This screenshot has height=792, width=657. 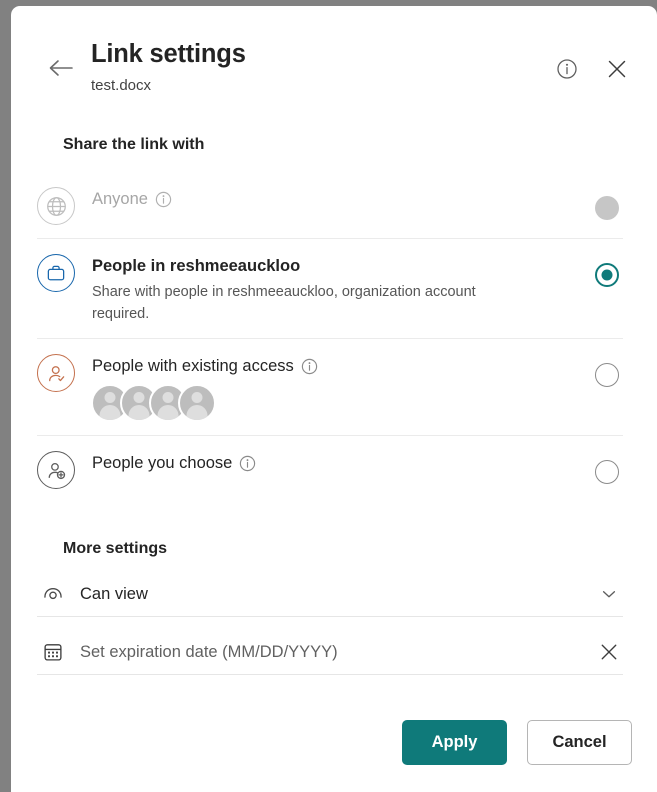 What do you see at coordinates (337, 652) in the screenshot?
I see `expiration-date-placeholder: Set expiration date (MM/DD/YYYY)` at bounding box center [337, 652].